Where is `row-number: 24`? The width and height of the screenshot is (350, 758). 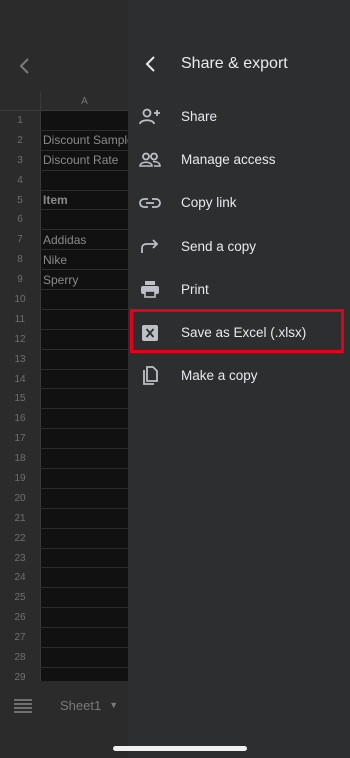 row-number: 24 is located at coordinates (20, 578).